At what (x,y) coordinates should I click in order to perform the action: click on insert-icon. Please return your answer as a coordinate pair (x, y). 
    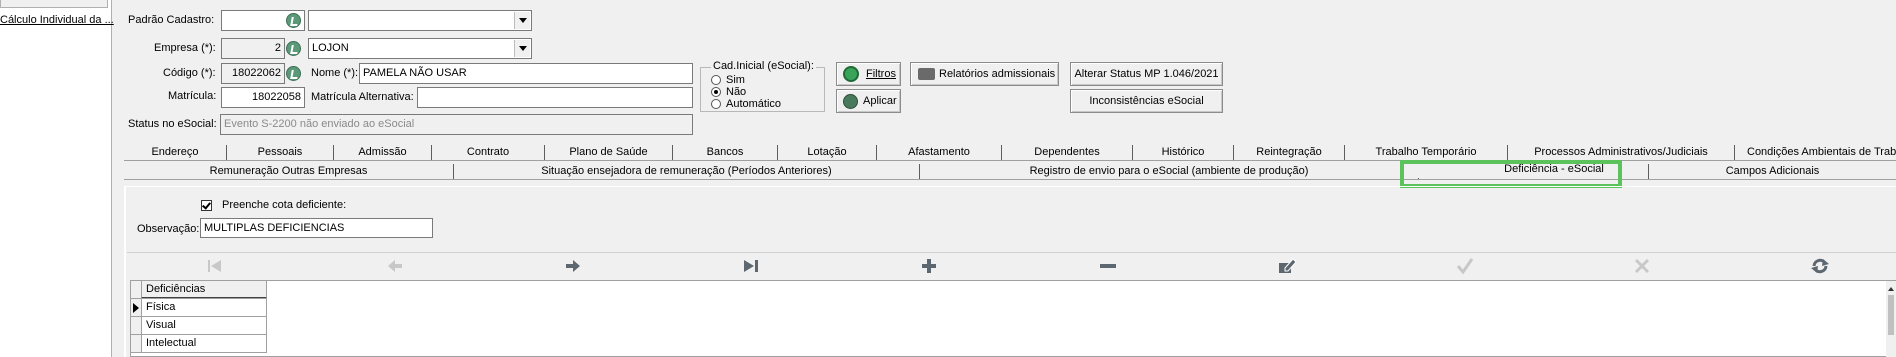
    Looking at the image, I should click on (929, 266).